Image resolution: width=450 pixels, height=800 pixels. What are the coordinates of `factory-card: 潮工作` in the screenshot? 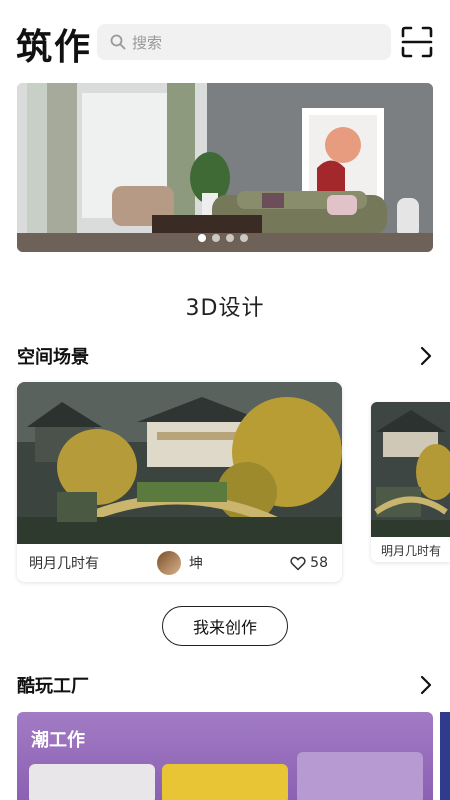 It's located at (225, 756).